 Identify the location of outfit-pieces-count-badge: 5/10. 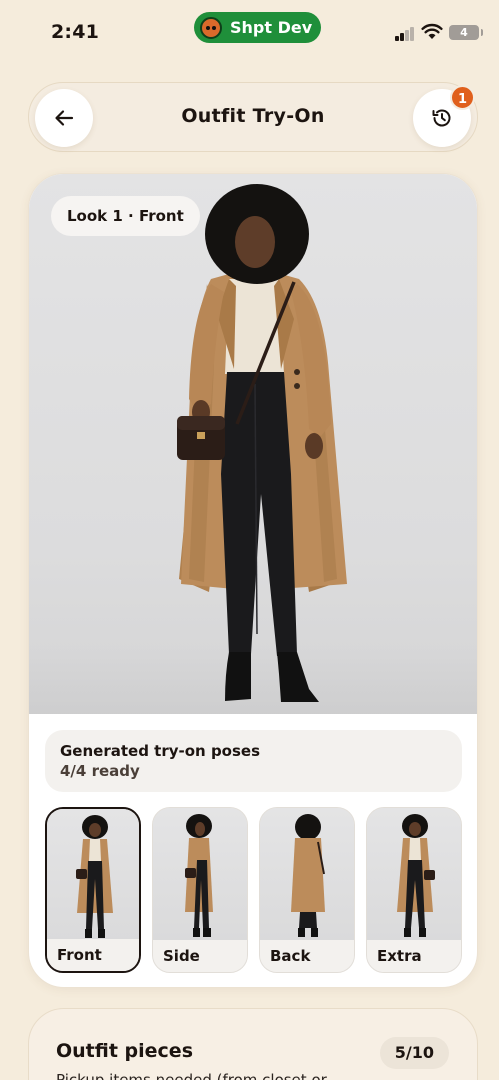
(414, 1053).